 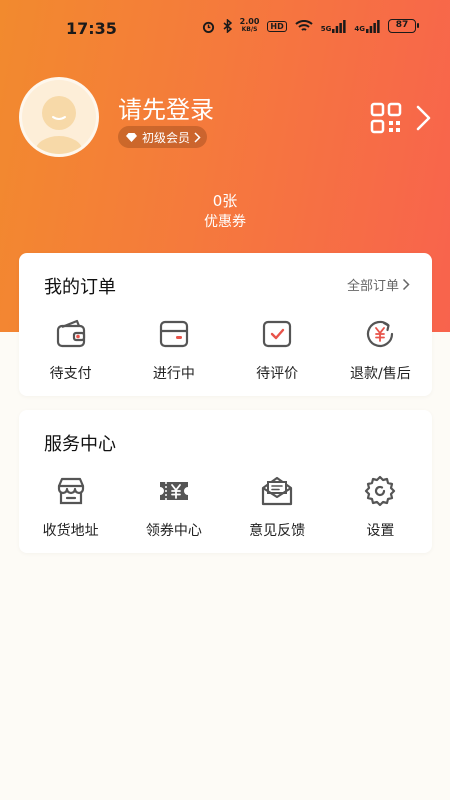 What do you see at coordinates (277, 334) in the screenshot?
I see `review-check-icon` at bounding box center [277, 334].